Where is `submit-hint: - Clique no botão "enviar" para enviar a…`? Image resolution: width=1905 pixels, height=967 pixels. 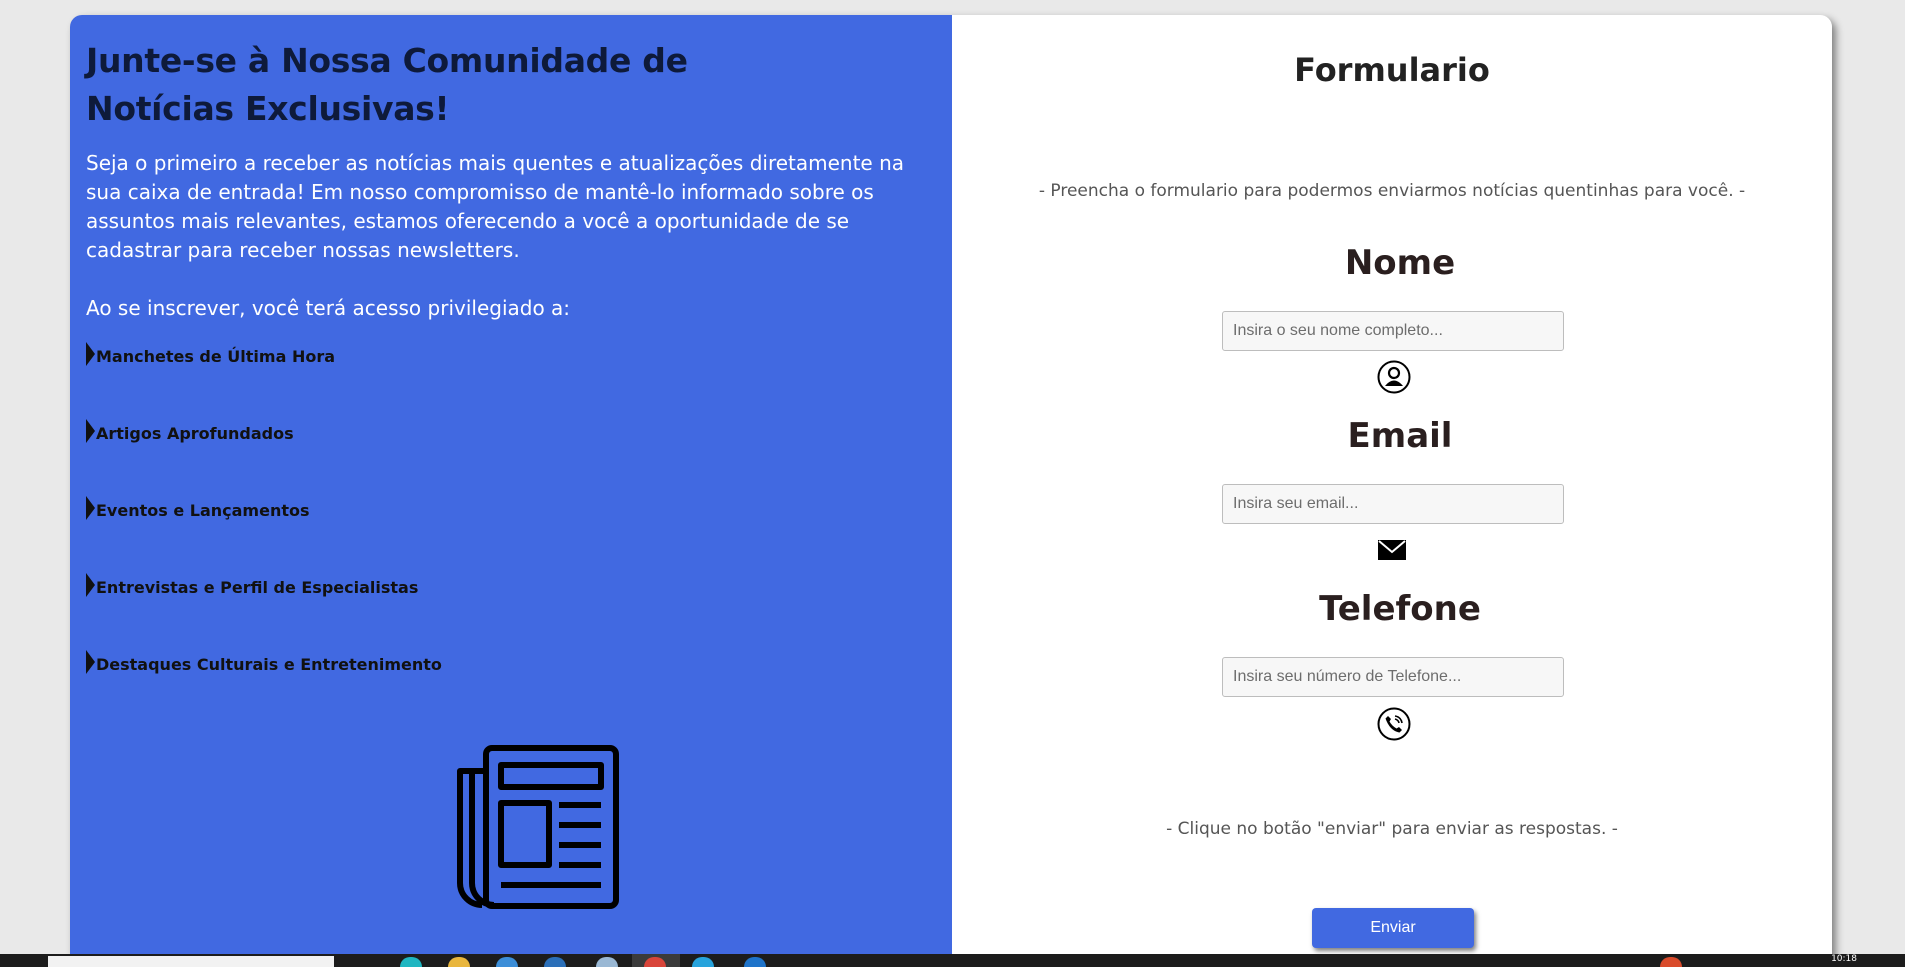
submit-hint: - Clique no botão "enviar" para enviar a… is located at coordinates (1392, 829).